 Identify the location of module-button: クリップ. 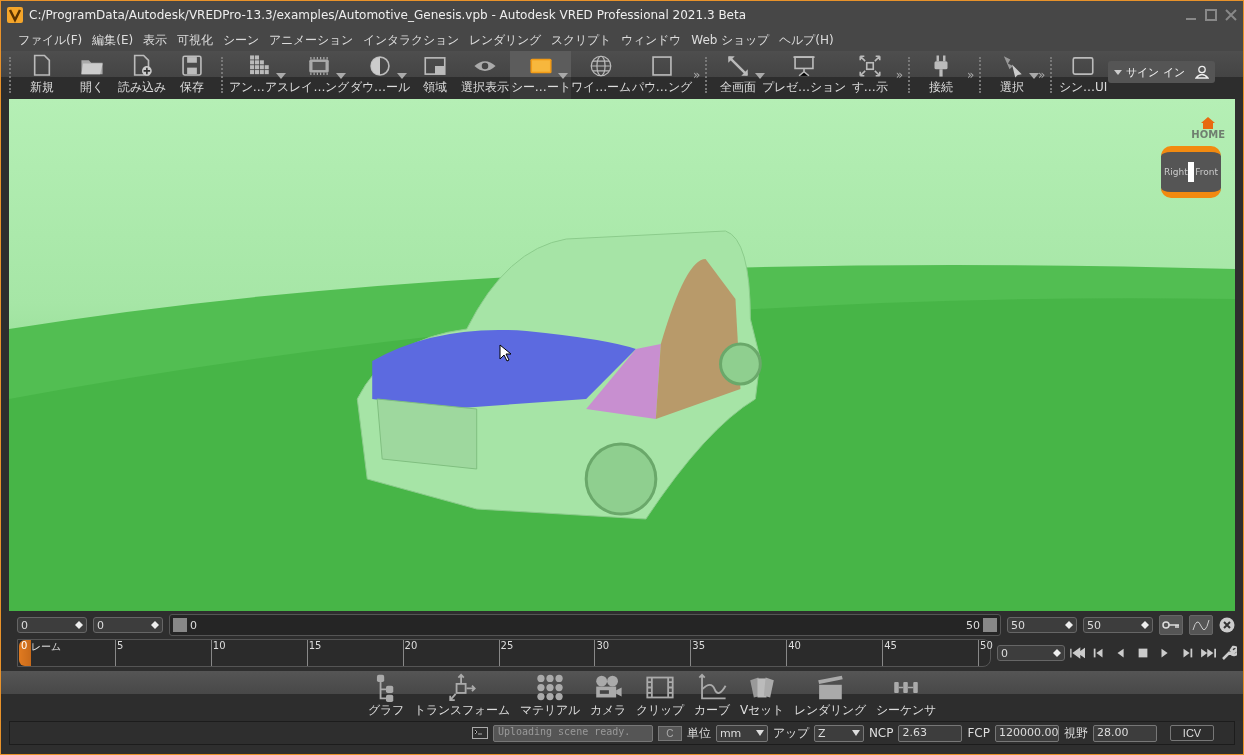
(659, 696).